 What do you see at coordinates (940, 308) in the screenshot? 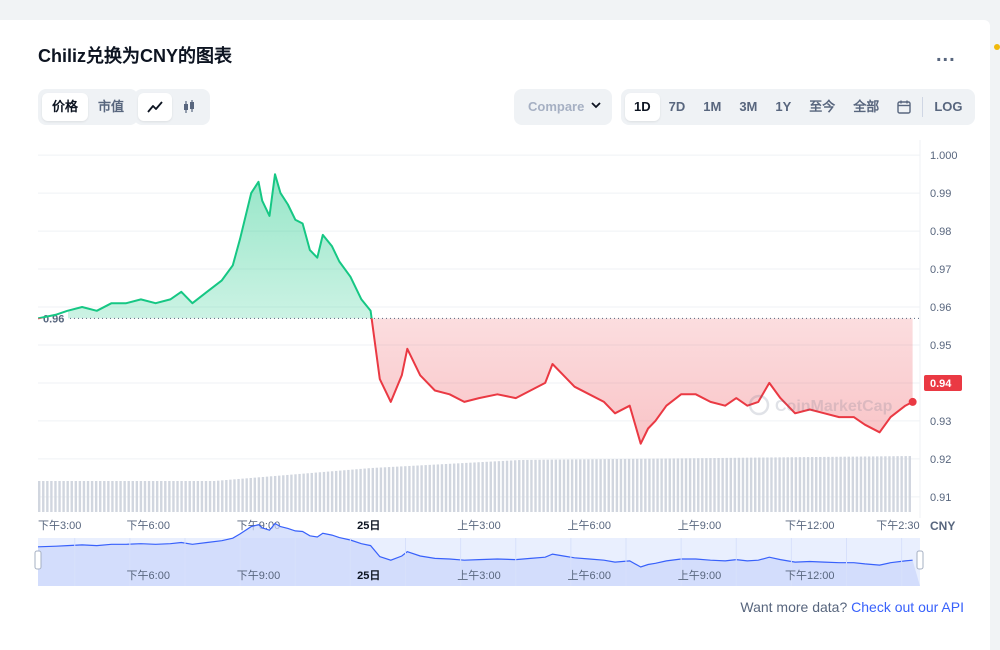
I see `y-tick-label: 0.96` at bounding box center [940, 308].